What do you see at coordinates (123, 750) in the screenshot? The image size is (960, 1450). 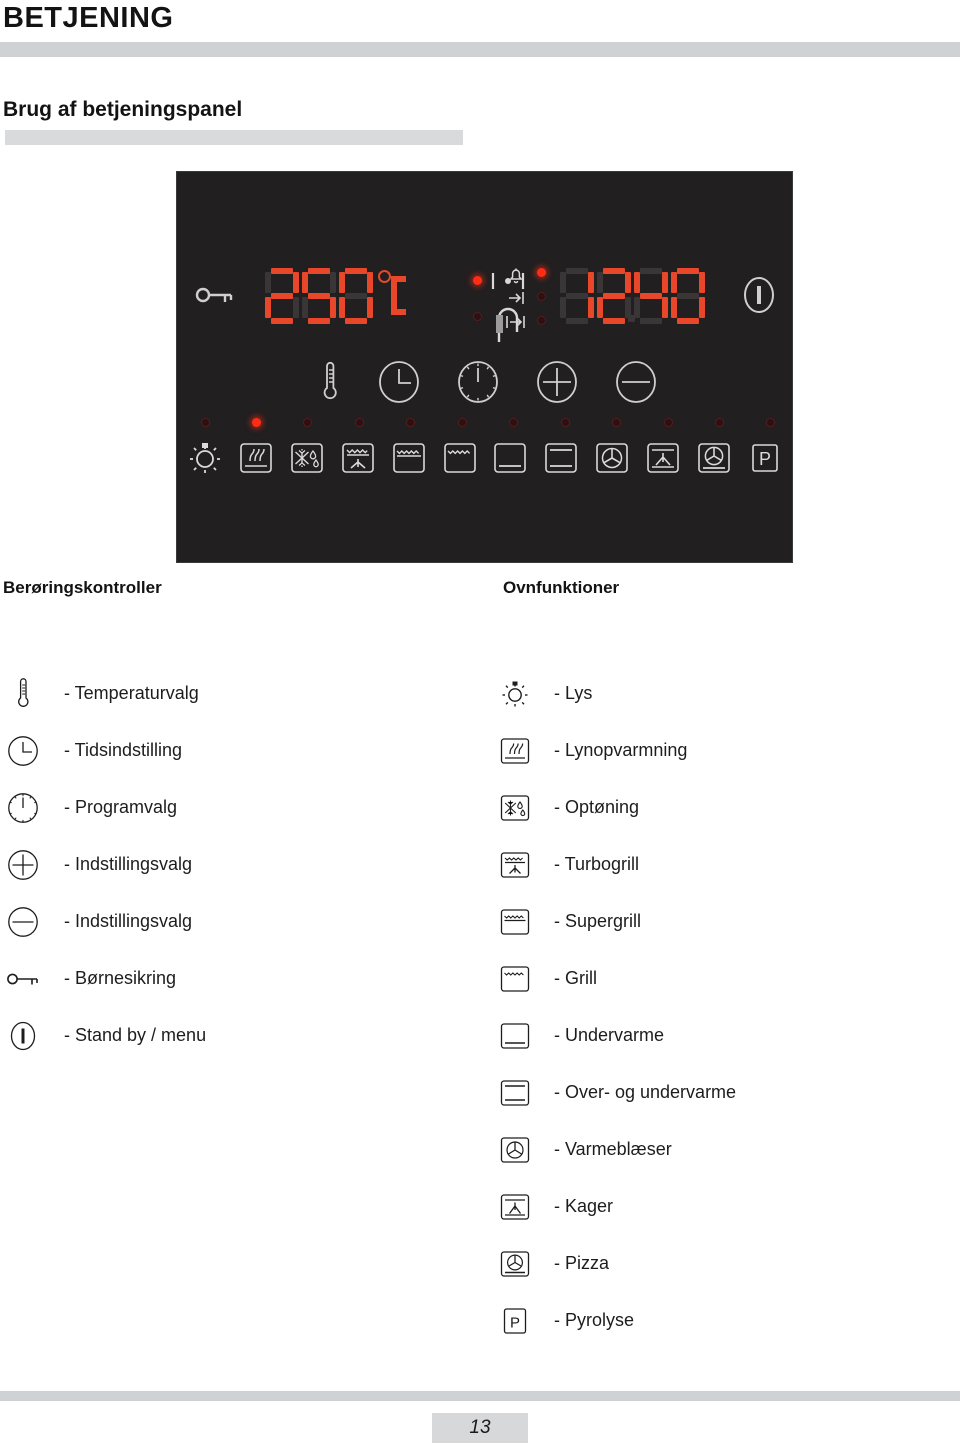 I see `list-item-label: - Tidsindstilling` at bounding box center [123, 750].